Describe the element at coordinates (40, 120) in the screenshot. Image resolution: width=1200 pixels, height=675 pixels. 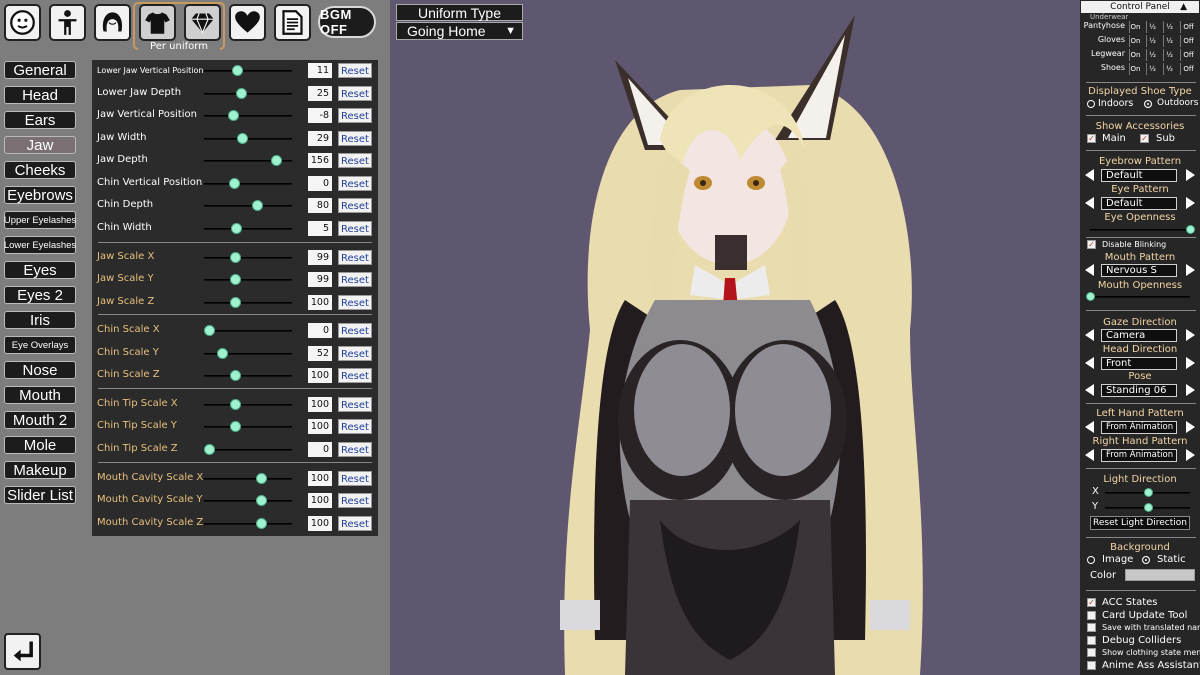
I see `nav-item-ears: Ears` at that location.